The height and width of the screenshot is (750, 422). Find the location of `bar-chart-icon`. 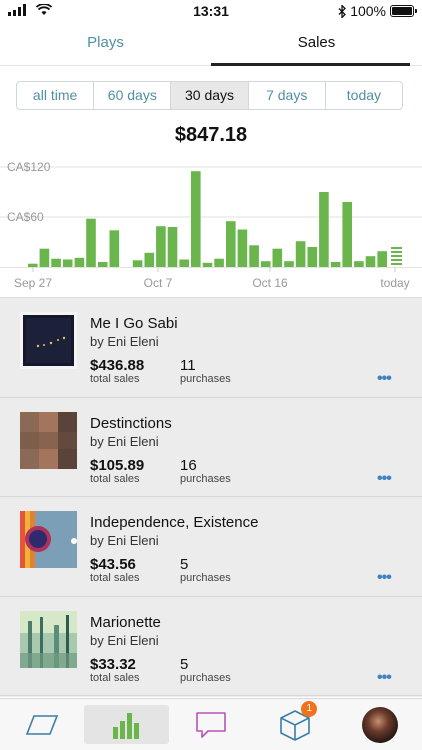

bar-chart-icon is located at coordinates (125, 725).